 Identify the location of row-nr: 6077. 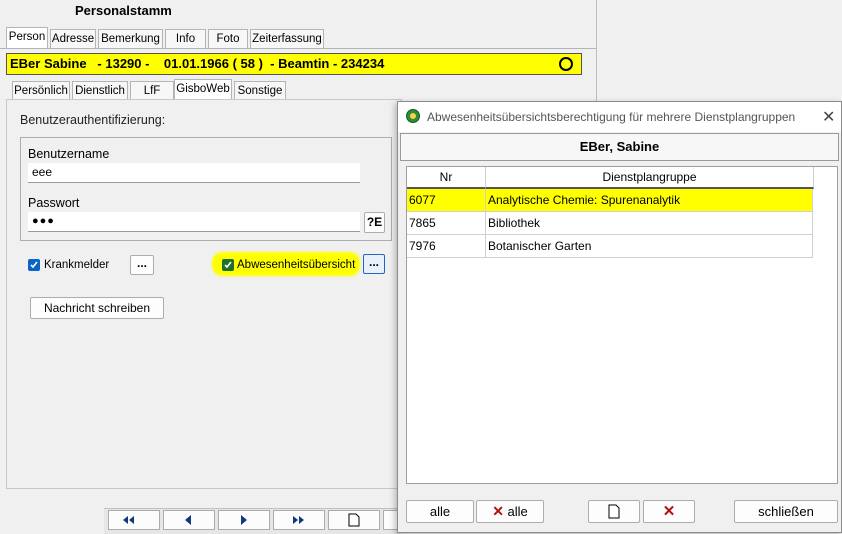
(446, 200).